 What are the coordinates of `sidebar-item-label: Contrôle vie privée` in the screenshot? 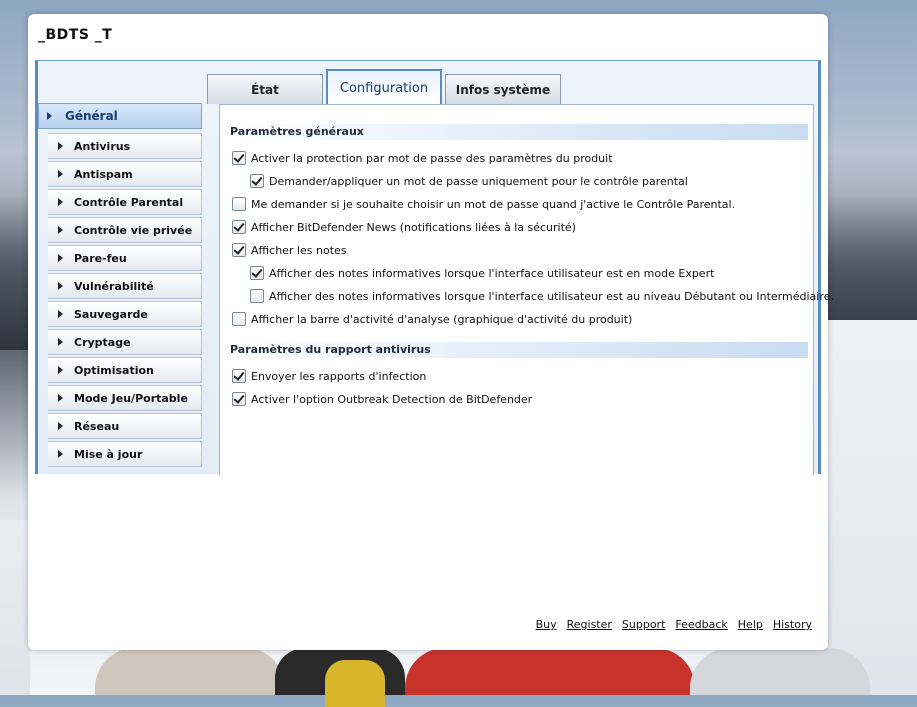 It's located at (133, 230).